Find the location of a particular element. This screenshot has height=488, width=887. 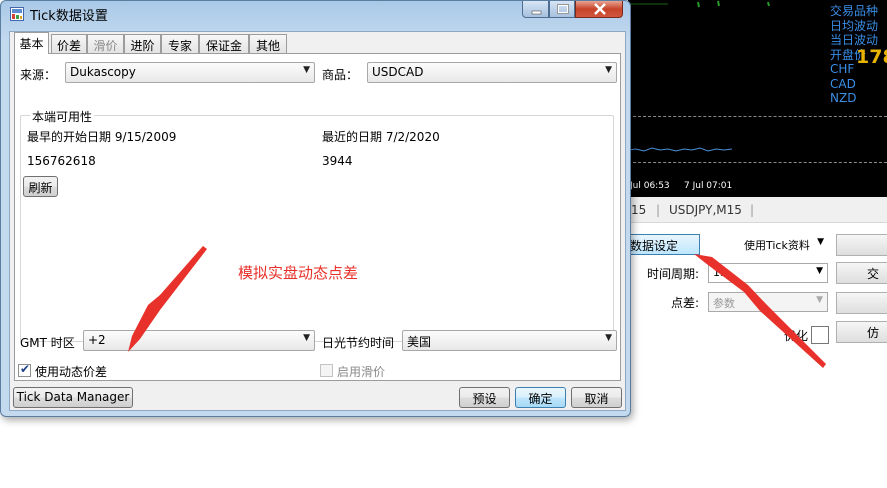

quote-item: 交易品种 is located at coordinates (854, 11).